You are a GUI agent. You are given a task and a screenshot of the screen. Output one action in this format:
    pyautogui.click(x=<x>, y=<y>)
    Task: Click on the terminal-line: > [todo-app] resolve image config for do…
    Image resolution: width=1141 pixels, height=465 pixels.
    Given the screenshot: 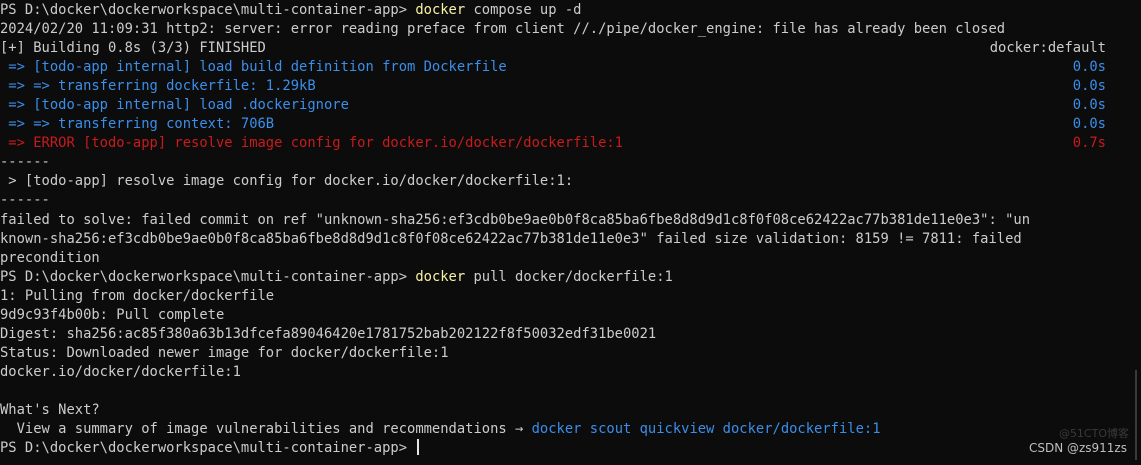 What is the action you would take?
    pyautogui.click(x=287, y=181)
    